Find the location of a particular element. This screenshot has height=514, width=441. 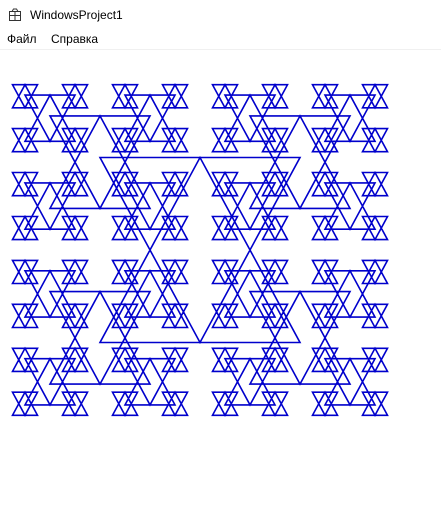

menu-item-help: Справка is located at coordinates (74, 39).